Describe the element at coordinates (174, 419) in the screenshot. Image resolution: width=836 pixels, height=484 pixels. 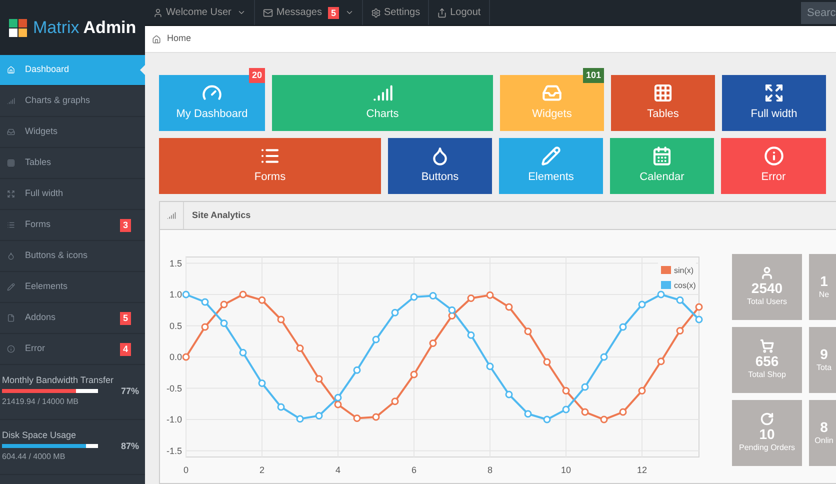
I see `y-tick-label: -1.0` at that location.